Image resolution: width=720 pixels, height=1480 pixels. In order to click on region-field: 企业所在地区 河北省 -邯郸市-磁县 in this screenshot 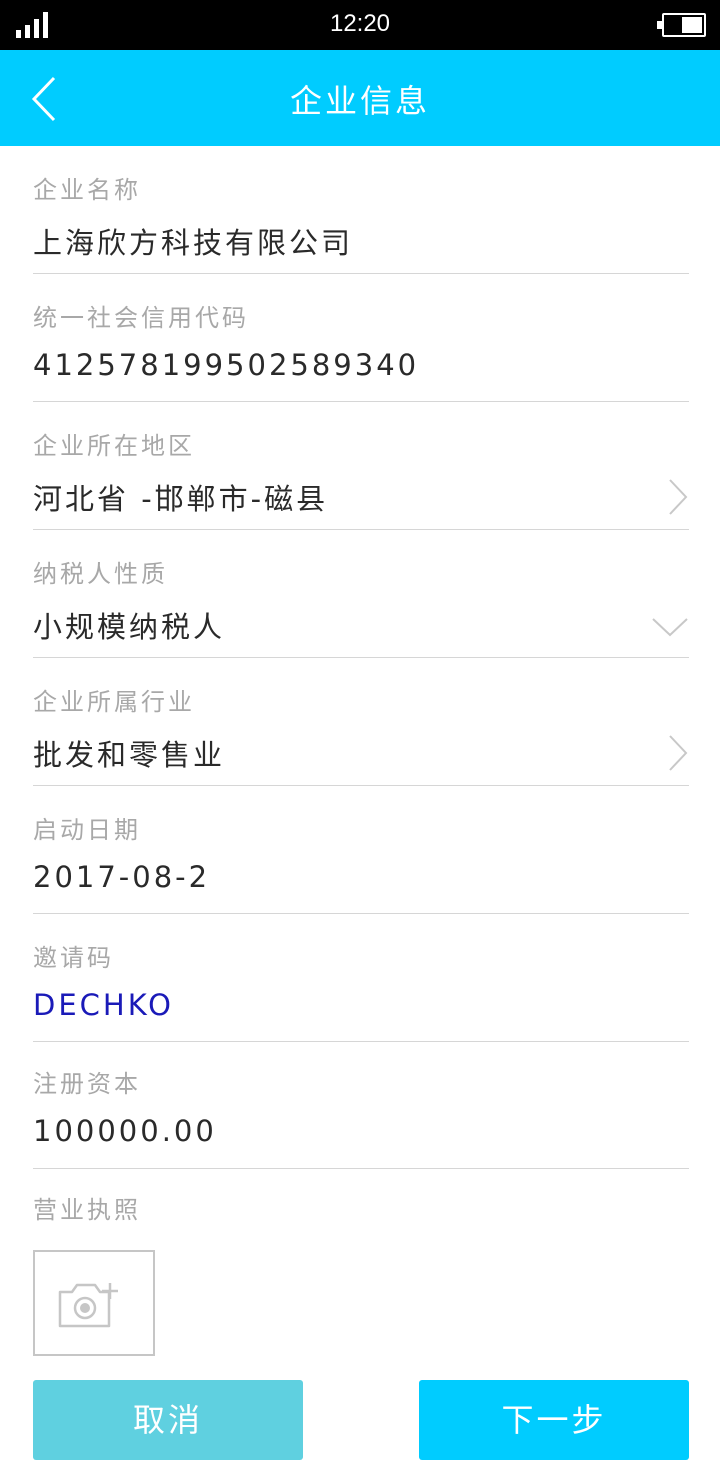, I will do `click(361, 466)`.